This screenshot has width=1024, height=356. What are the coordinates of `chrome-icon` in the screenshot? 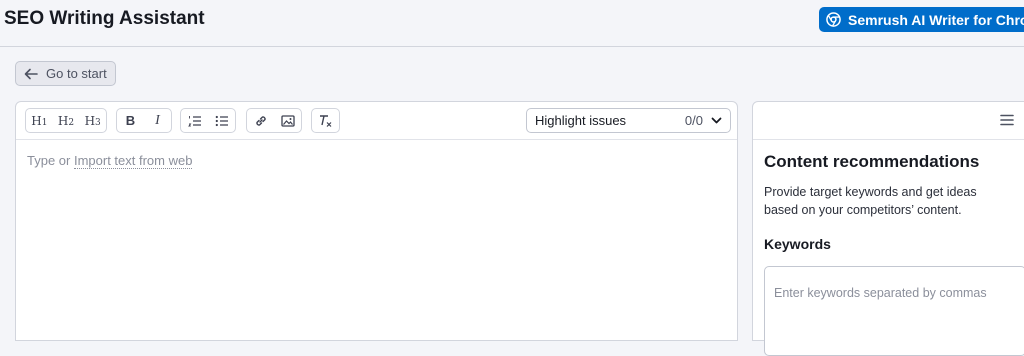 It's located at (833, 19).